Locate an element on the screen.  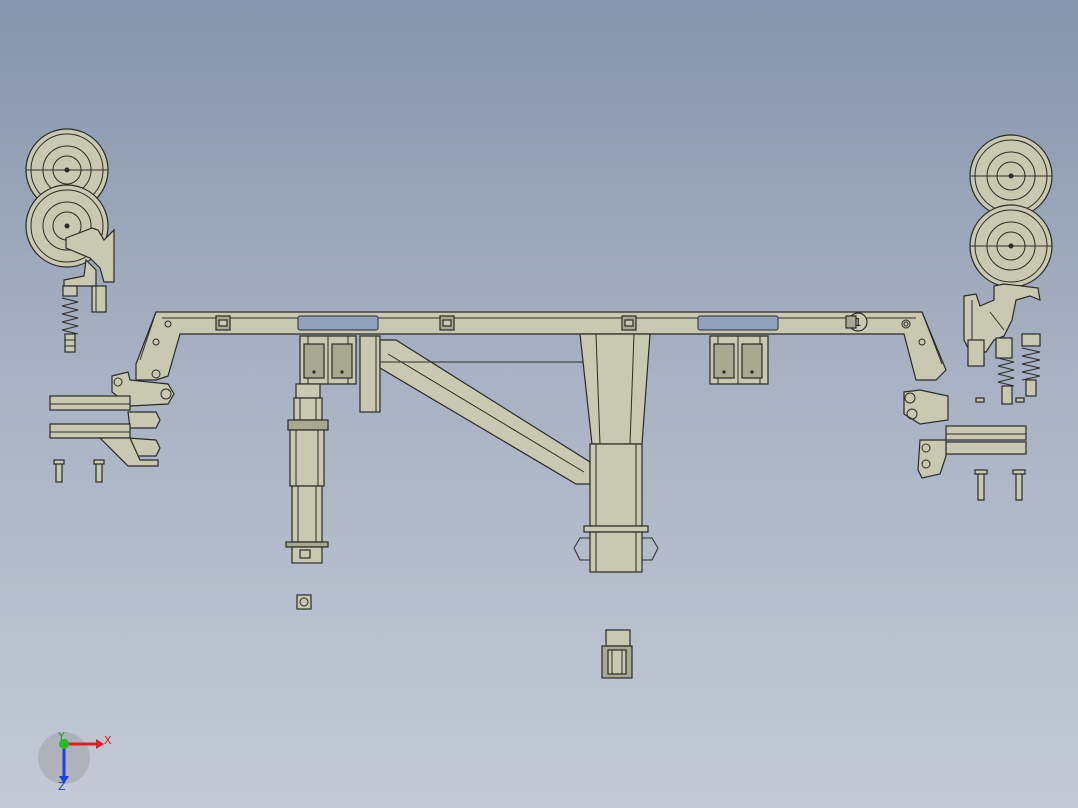
small-nut-part is located at coordinates (304, 602).